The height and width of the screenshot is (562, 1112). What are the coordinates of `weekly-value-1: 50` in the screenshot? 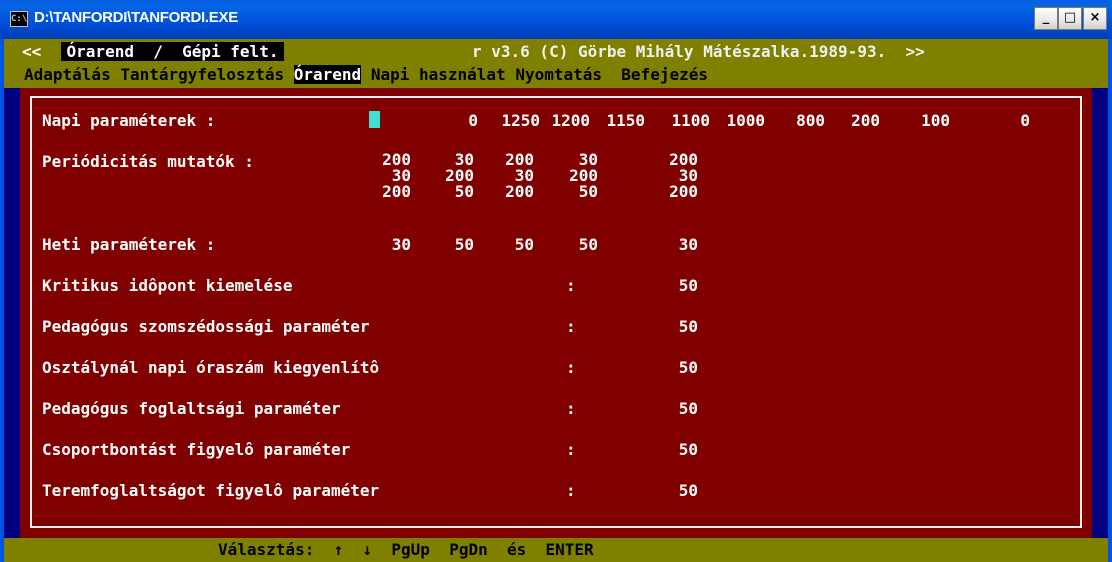 It's located at (444, 244).